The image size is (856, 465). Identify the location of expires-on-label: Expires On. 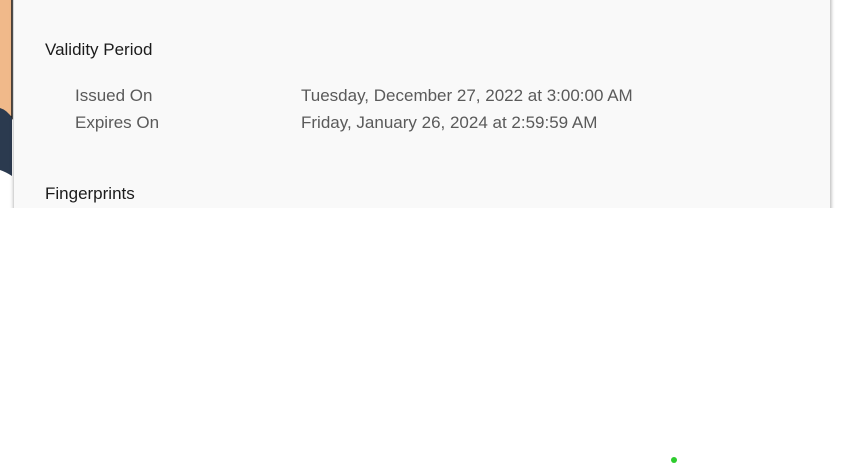
(117, 122).